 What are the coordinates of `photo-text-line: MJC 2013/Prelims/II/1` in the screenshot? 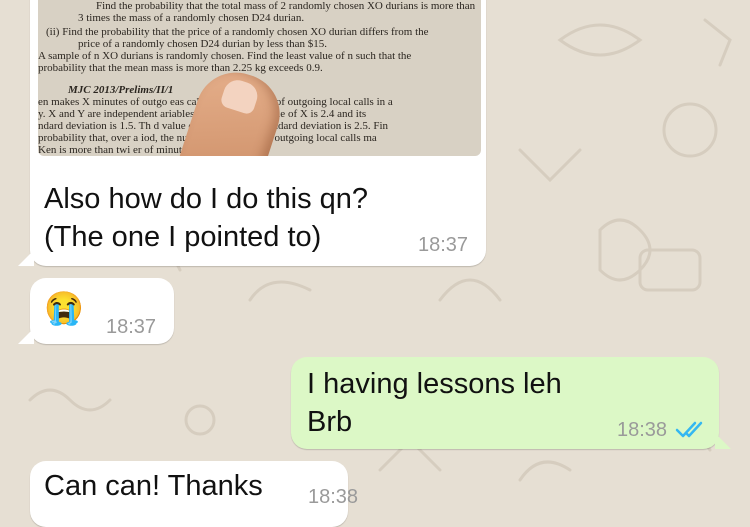 It's located at (121, 90).